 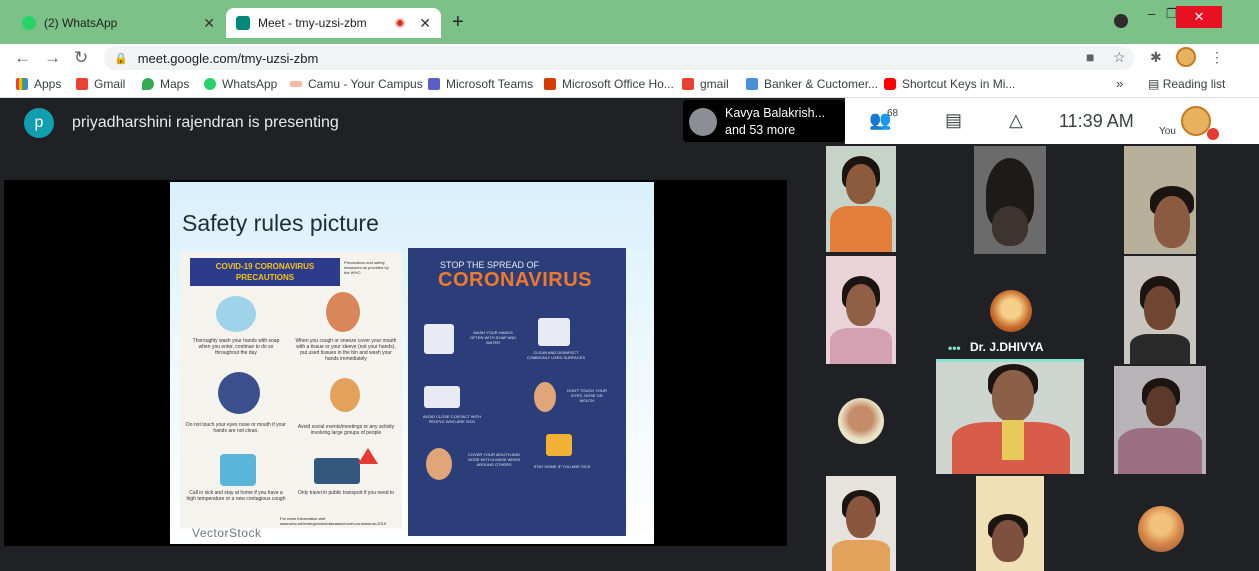 I want to click on whatsapp-icon, so click(x=29, y=23).